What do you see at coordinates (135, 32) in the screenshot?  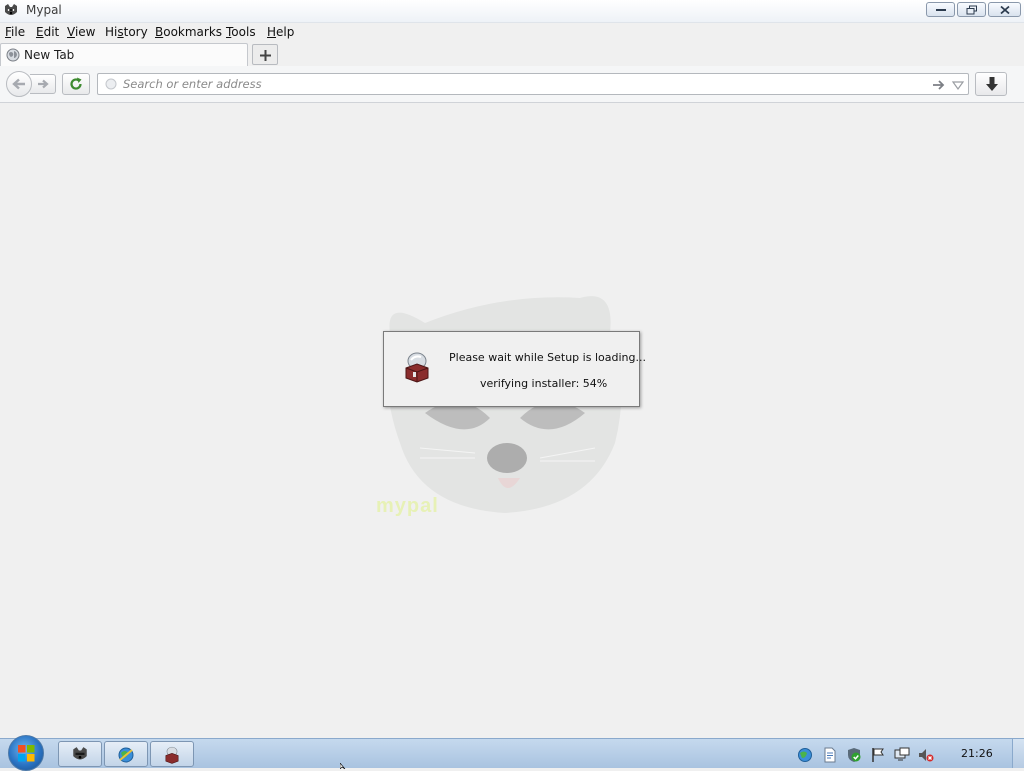 I see `menu-label: tory` at bounding box center [135, 32].